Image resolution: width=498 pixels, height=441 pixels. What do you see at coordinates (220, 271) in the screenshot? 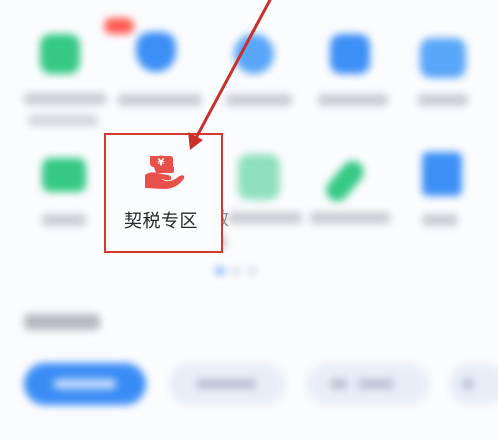
I see `page-dot-active` at bounding box center [220, 271].